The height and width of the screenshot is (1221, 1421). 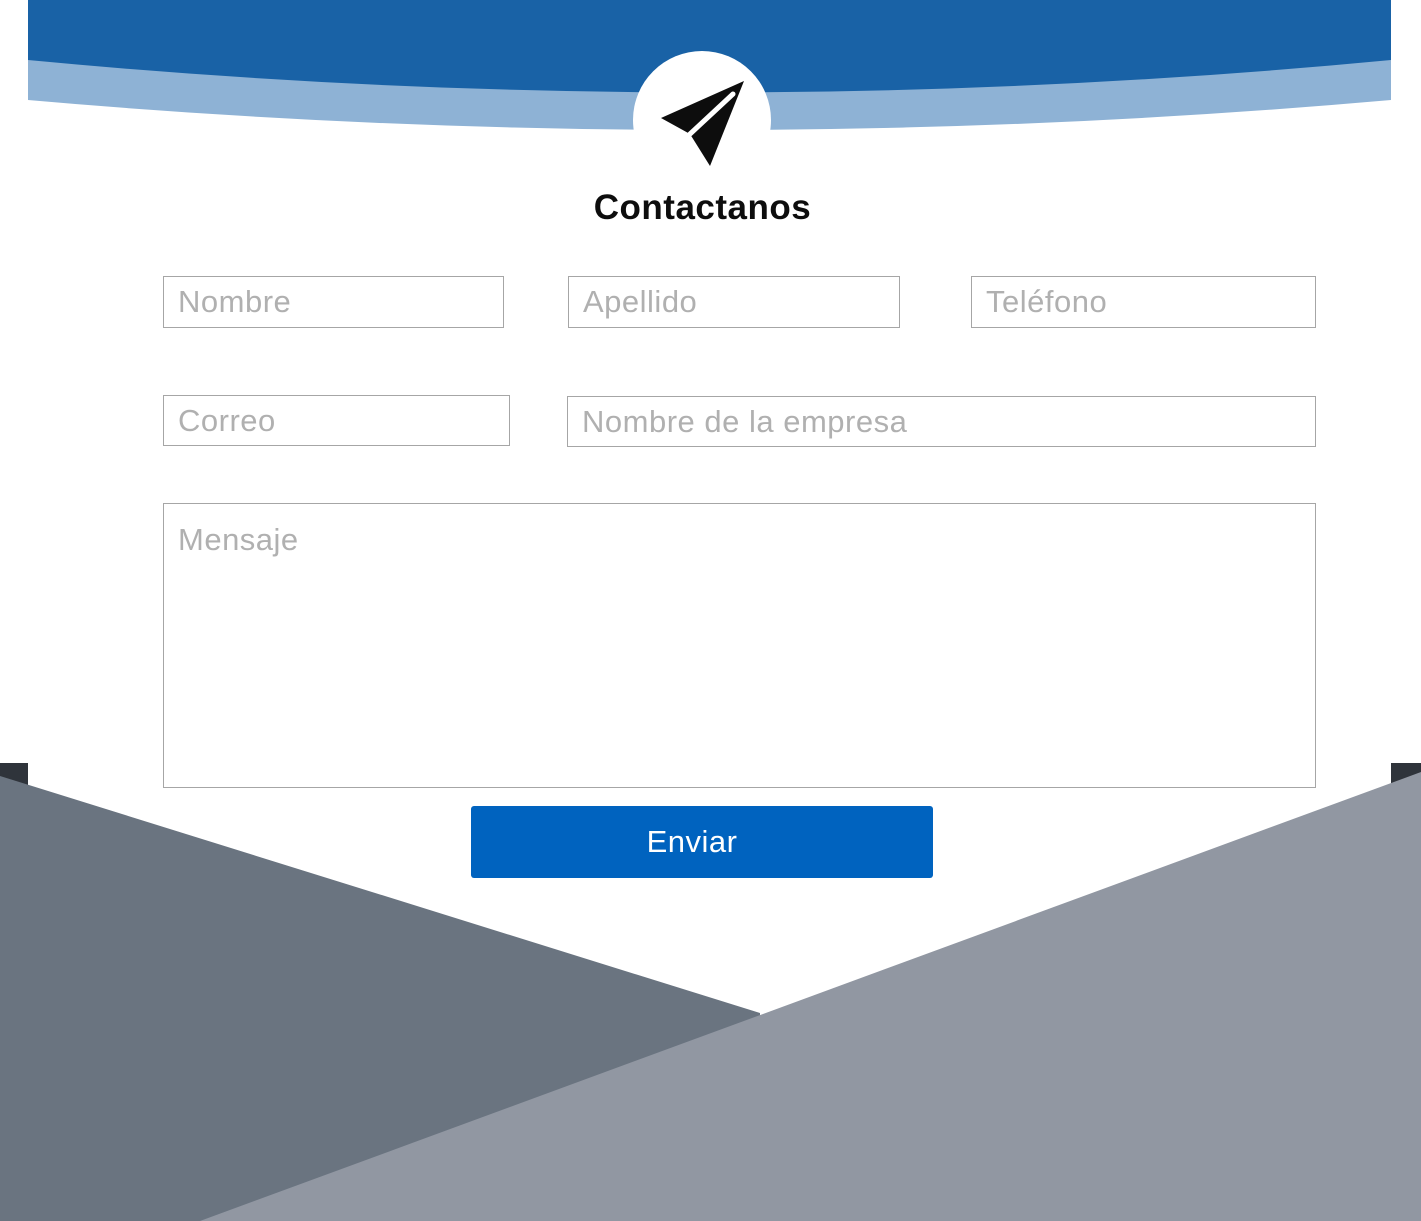 What do you see at coordinates (734, 302) in the screenshot?
I see `apellido-input` at bounding box center [734, 302].